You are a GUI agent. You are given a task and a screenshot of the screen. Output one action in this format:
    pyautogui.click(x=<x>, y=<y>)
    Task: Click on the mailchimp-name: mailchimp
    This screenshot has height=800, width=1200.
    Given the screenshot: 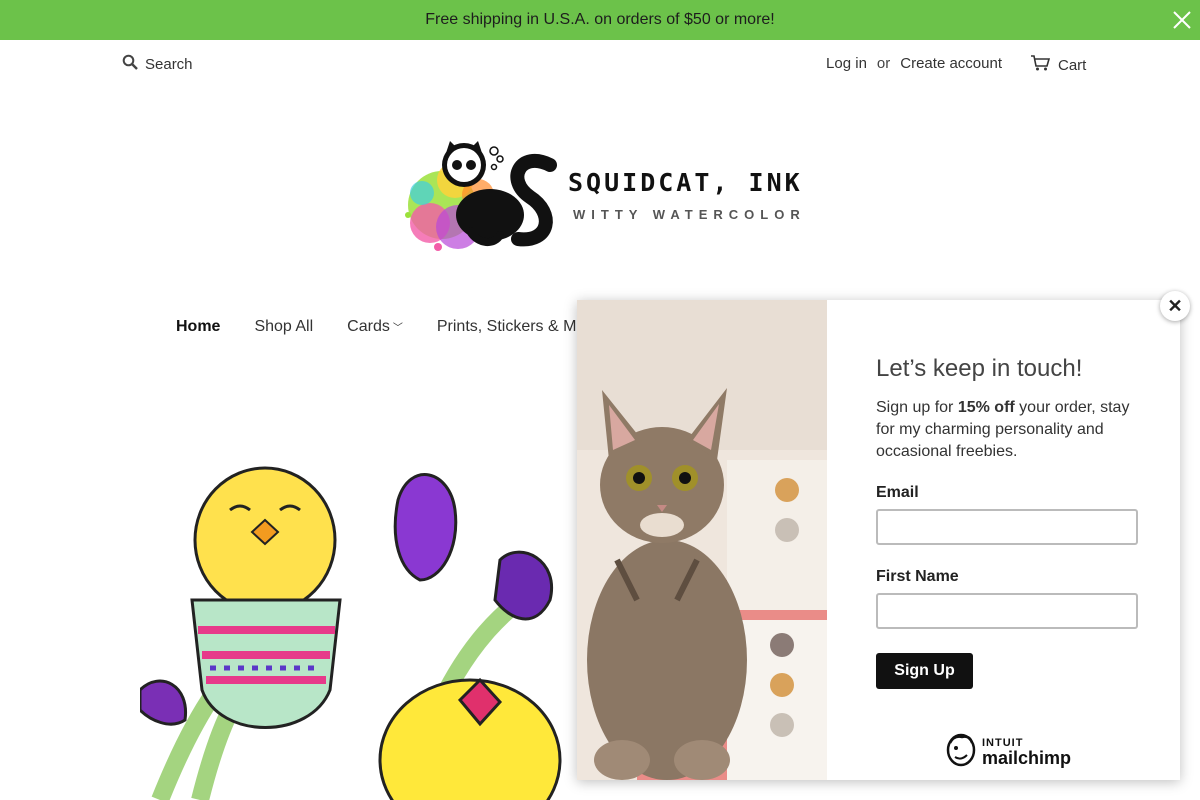 What is the action you would take?
    pyautogui.click(x=1027, y=758)
    